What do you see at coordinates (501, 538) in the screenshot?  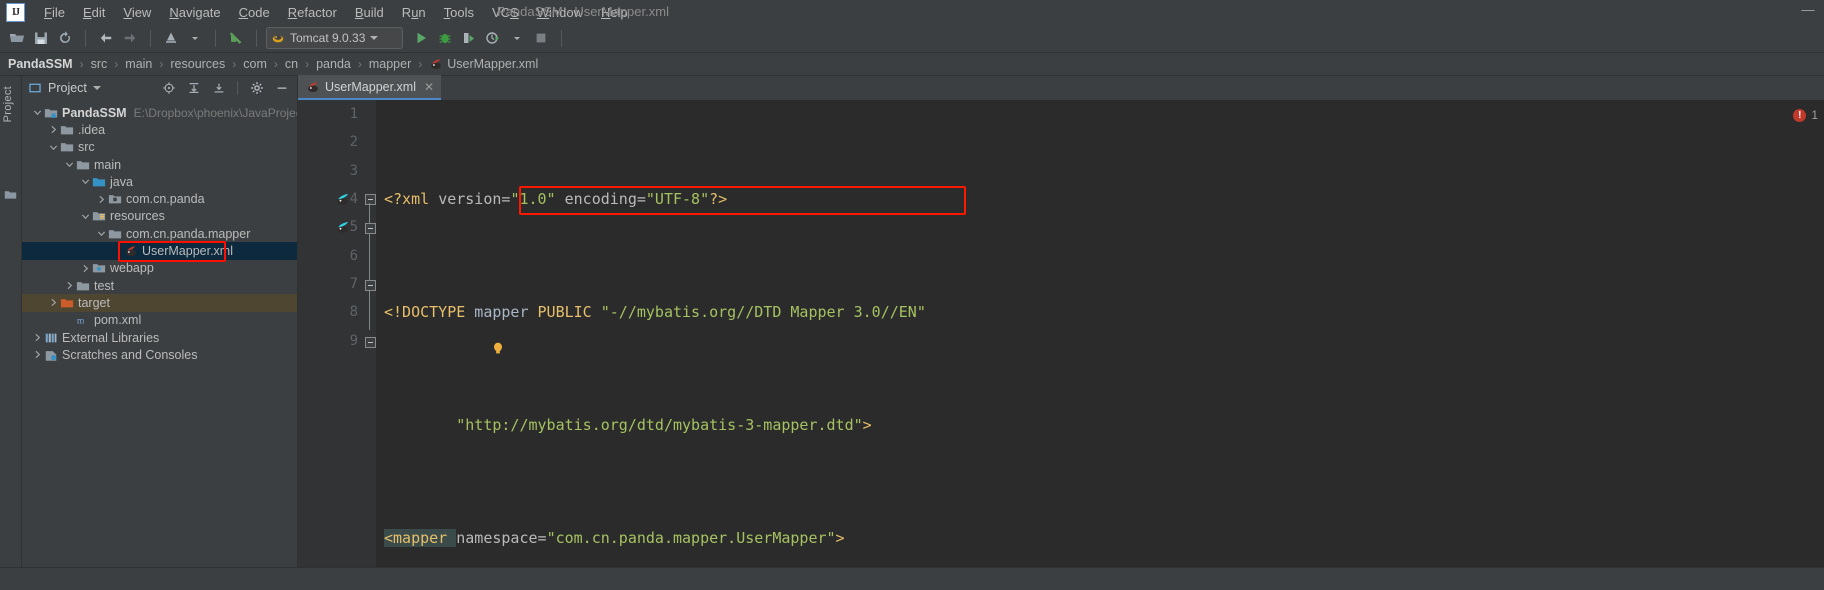 I see `code-token: namespace=` at bounding box center [501, 538].